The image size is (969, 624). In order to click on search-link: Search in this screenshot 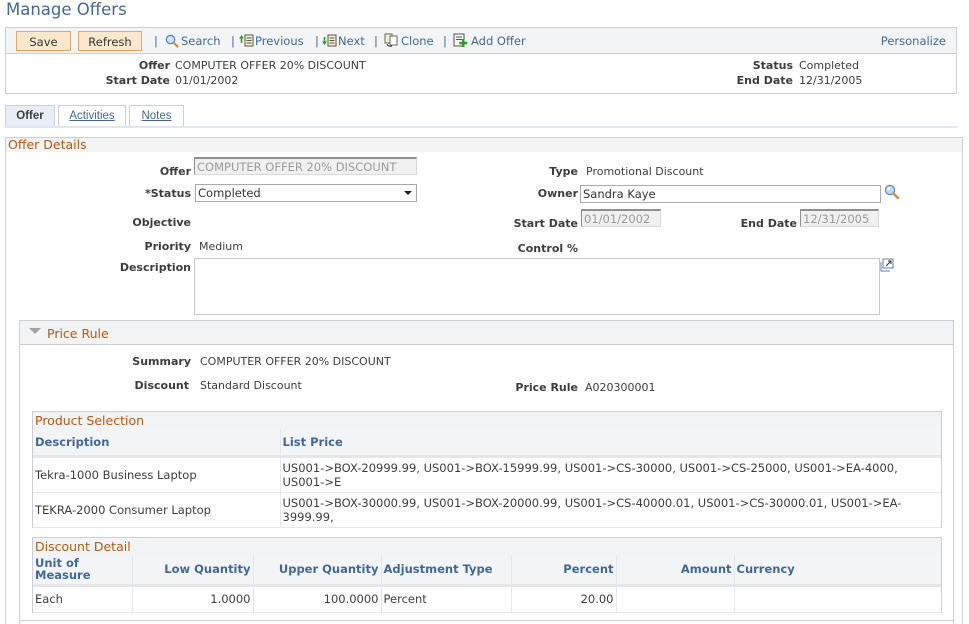, I will do `click(193, 41)`.